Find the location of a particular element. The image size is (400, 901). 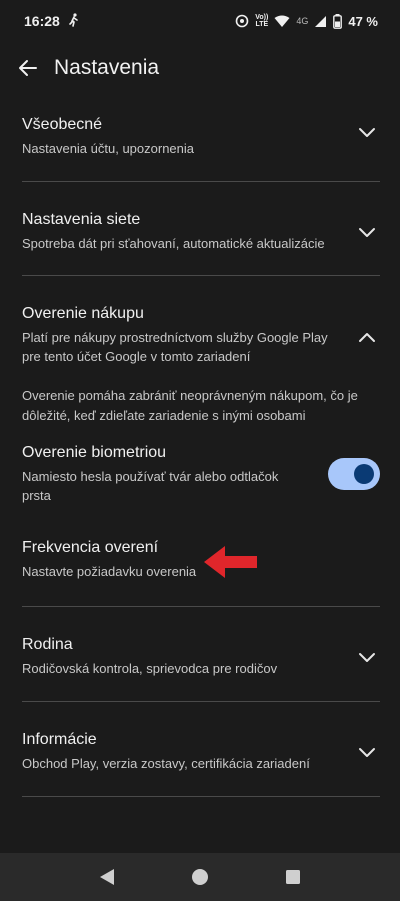

status-left: 16:28 is located at coordinates (52, 21).